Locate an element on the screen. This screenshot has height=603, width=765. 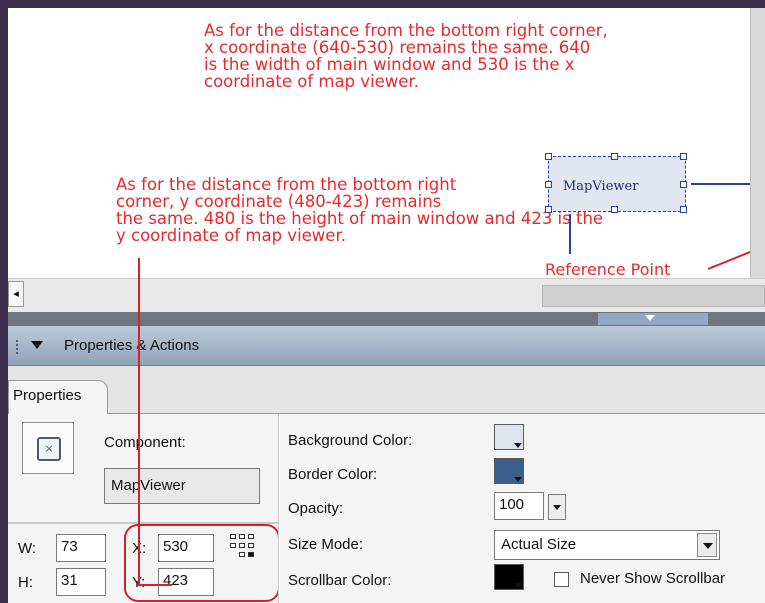
highlight-oval is located at coordinates (202, 563).